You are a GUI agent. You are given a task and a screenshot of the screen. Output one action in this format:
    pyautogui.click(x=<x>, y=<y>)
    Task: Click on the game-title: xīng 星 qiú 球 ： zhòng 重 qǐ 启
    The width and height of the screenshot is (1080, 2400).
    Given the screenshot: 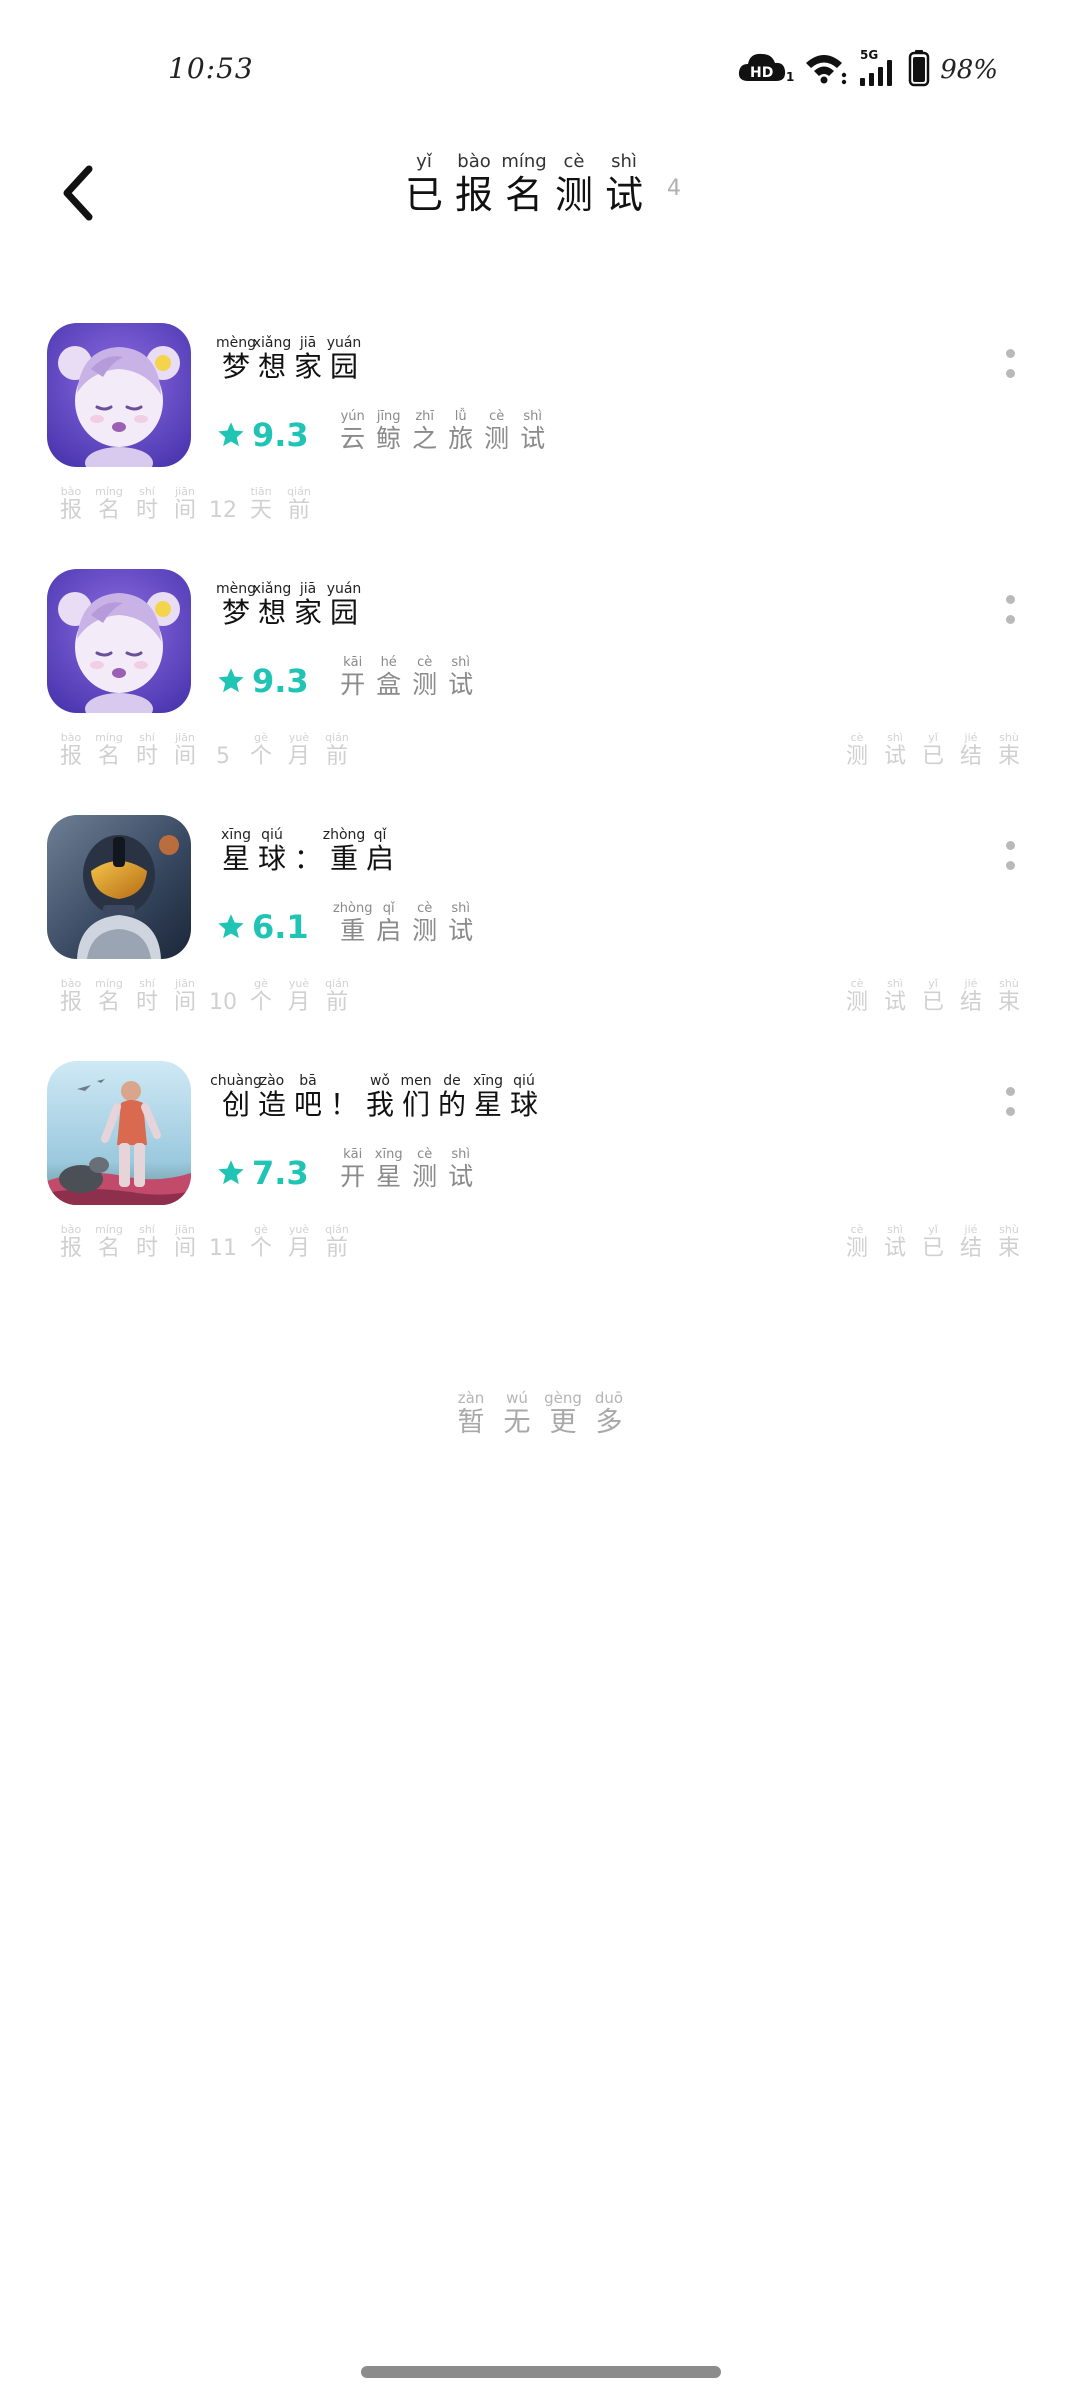 What is the action you would take?
    pyautogui.click(x=308, y=851)
    